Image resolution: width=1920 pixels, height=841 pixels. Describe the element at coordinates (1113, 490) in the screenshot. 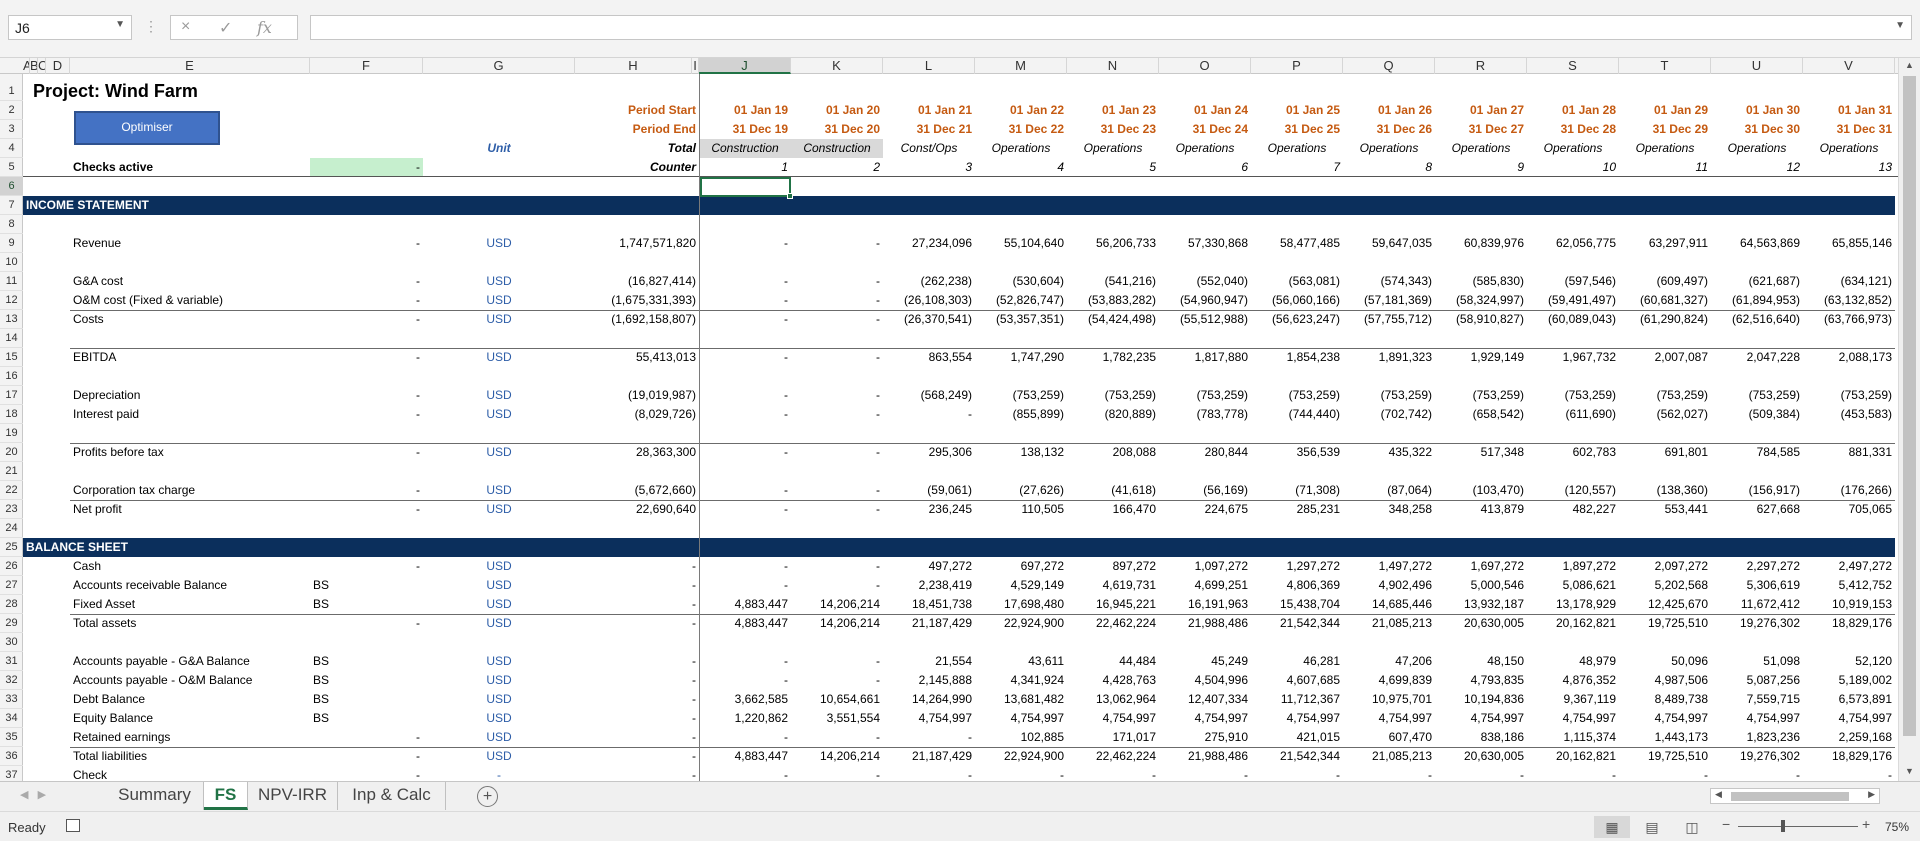

I see `value-cell: (41,618)` at that location.